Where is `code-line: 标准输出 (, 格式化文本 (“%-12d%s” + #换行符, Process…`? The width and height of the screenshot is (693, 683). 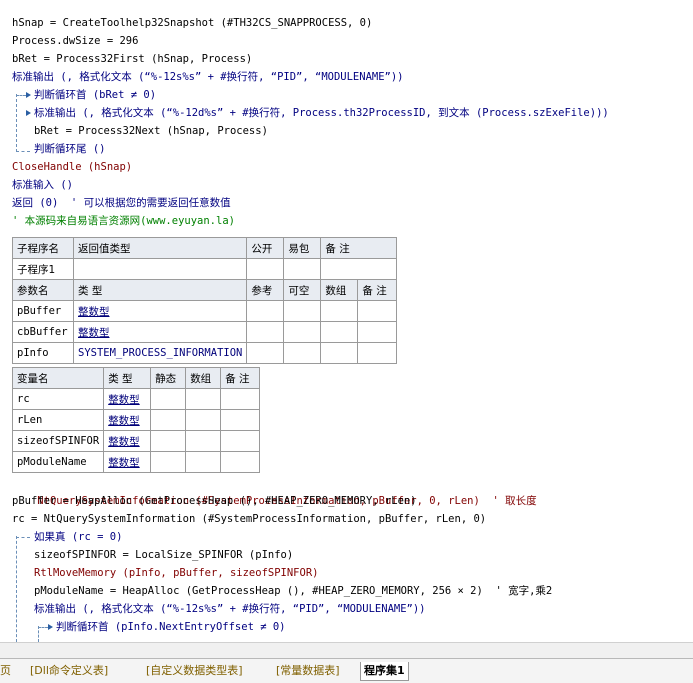 code-line: 标准输出 (, 格式化文本 (“%-12d%s” + #换行符, Process… is located at coordinates (321, 113).